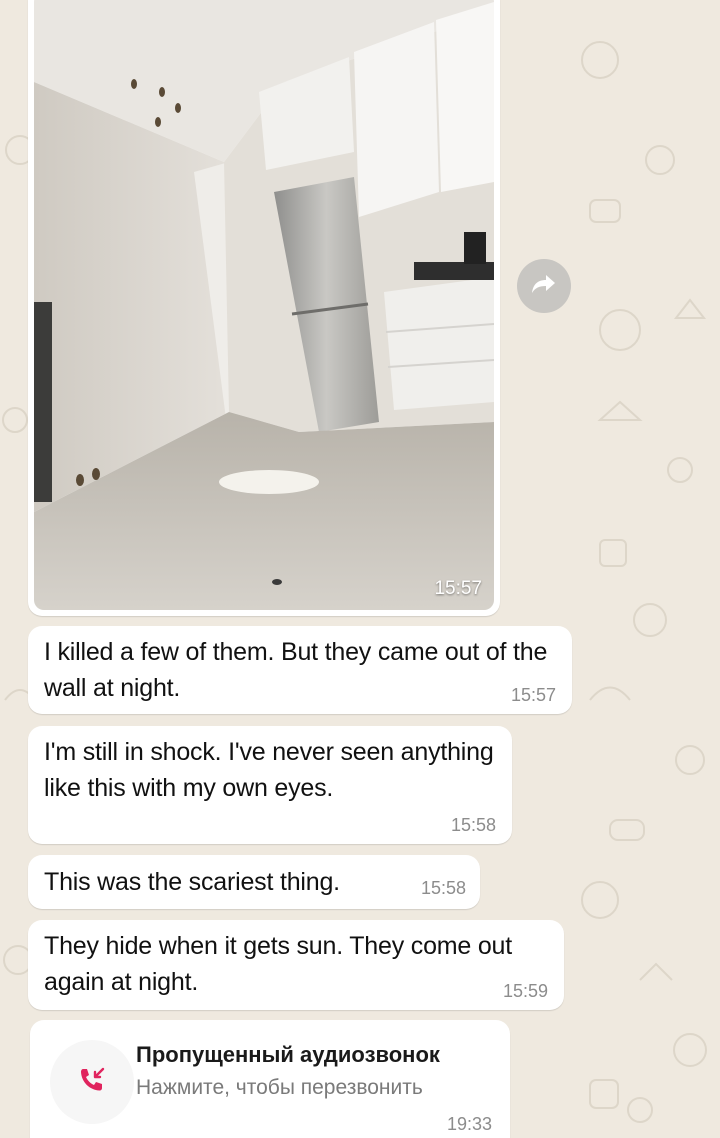 The image size is (720, 1138). What do you see at coordinates (458, 588) in the screenshot?
I see `photo-timestamp: 15:57` at bounding box center [458, 588].